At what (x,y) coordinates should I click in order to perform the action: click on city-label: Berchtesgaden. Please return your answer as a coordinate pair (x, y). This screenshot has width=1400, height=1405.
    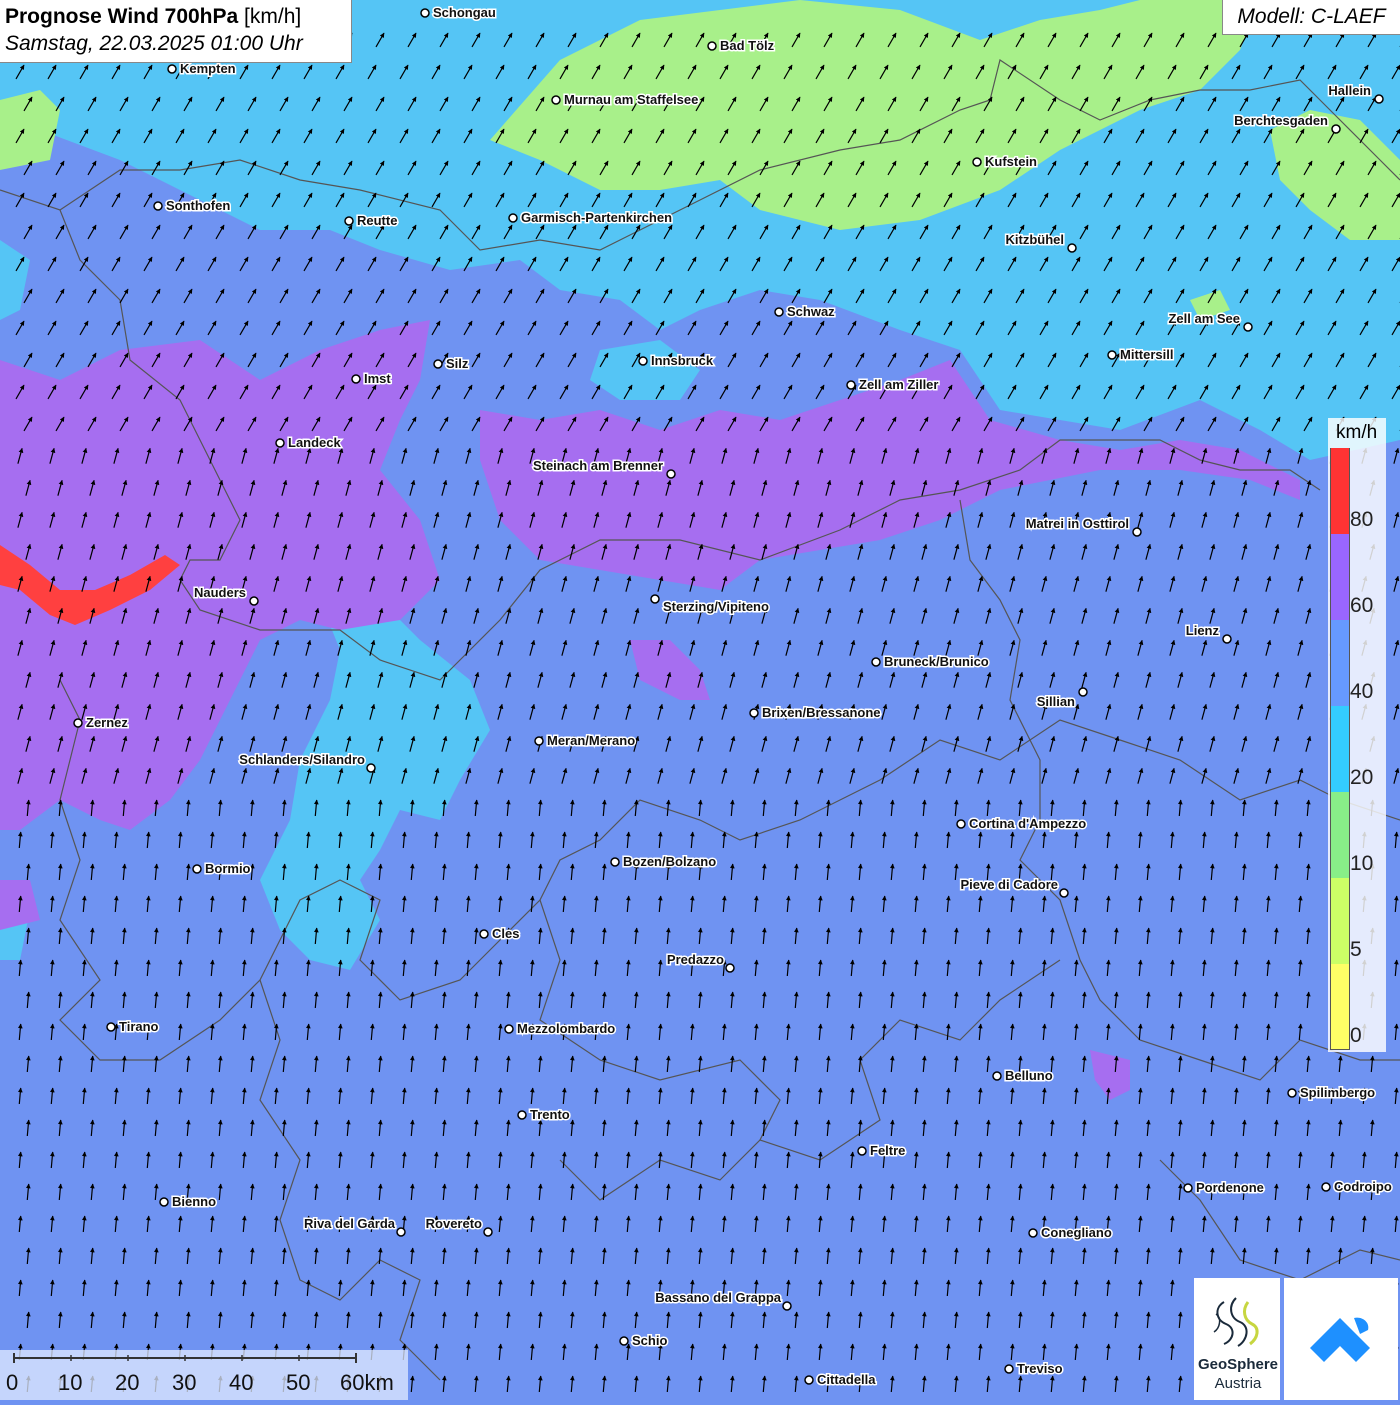
    Looking at the image, I should click on (1281, 120).